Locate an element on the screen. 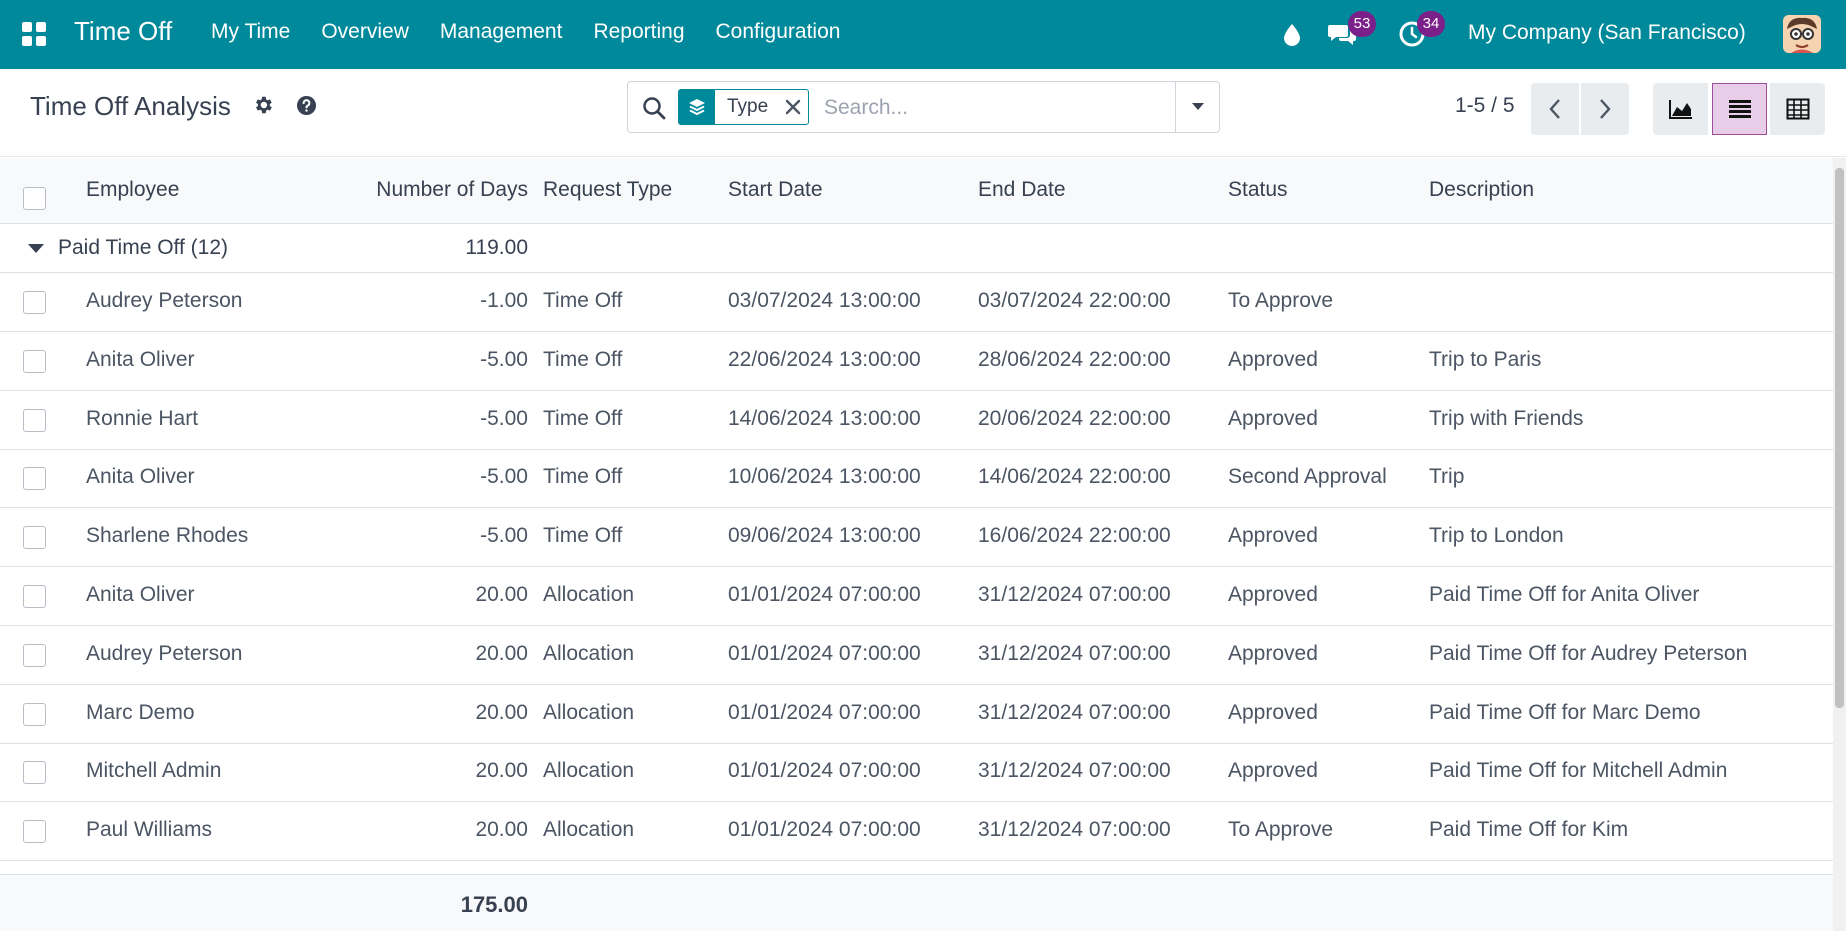  group-total: 119.00 is located at coordinates (496, 247).